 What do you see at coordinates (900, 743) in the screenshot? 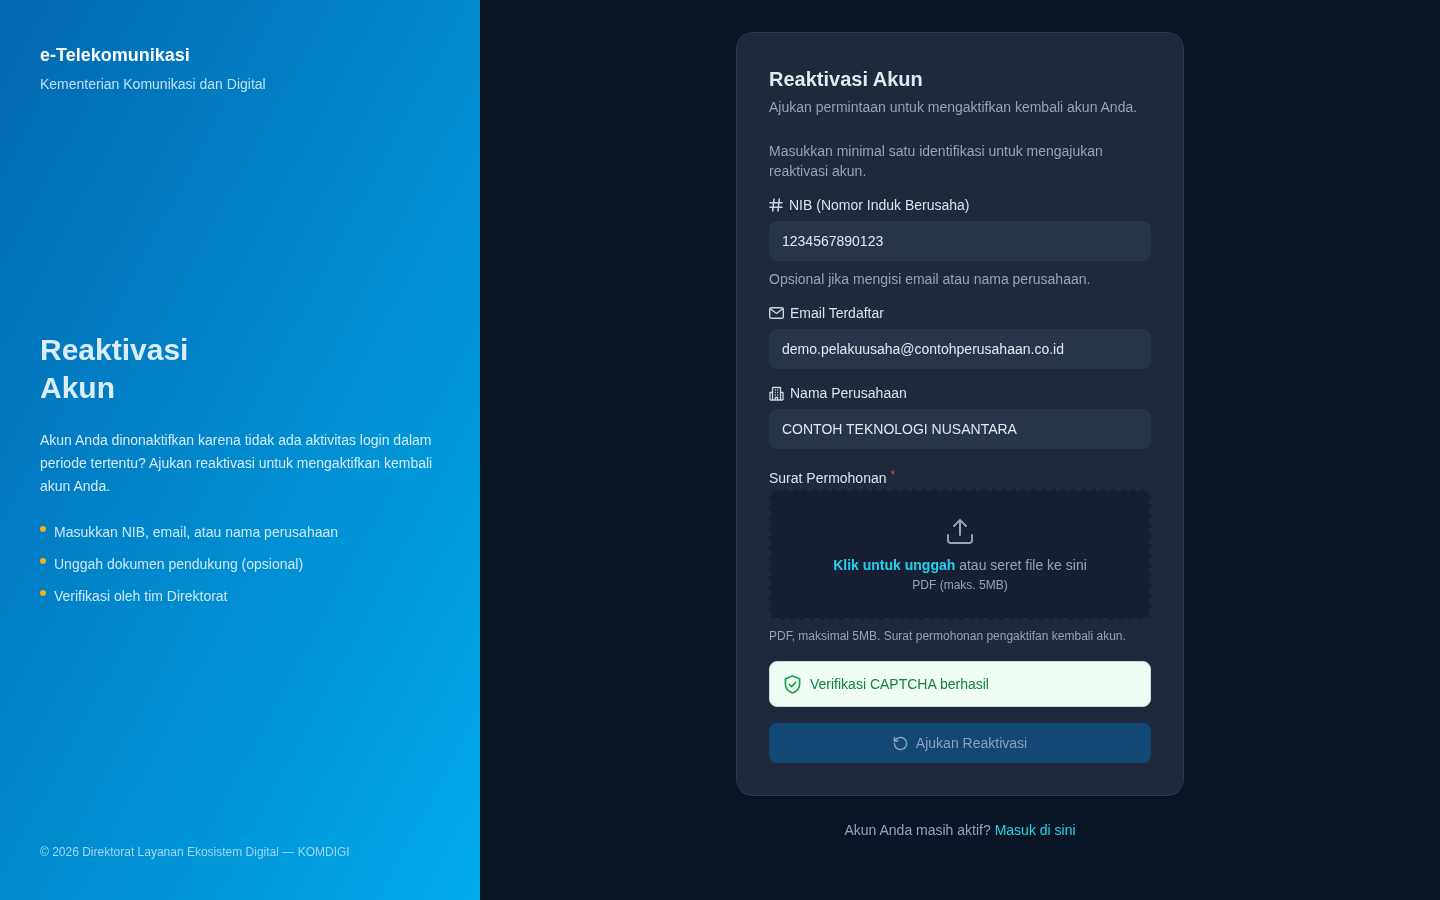
I see `refresh-icon` at bounding box center [900, 743].